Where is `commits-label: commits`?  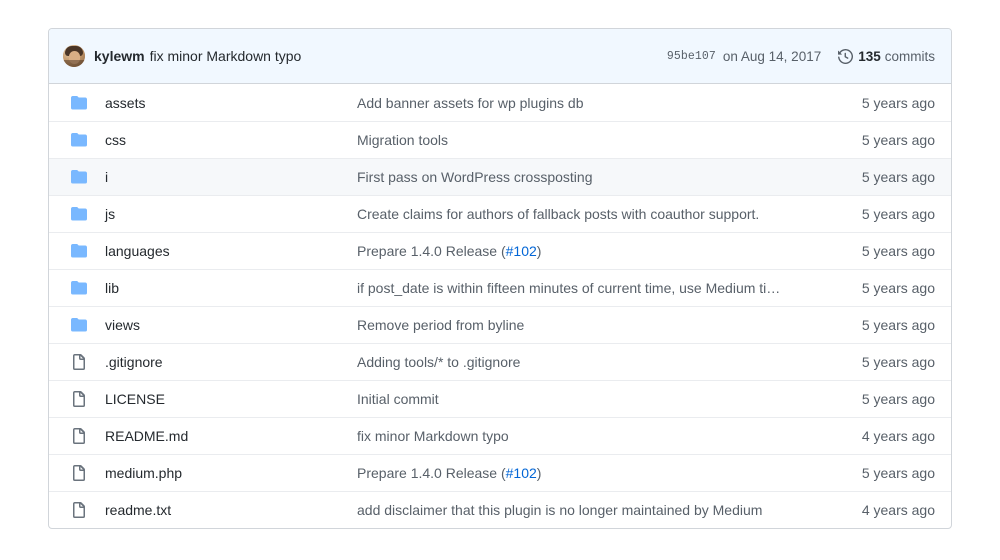 commits-label: commits is located at coordinates (909, 56).